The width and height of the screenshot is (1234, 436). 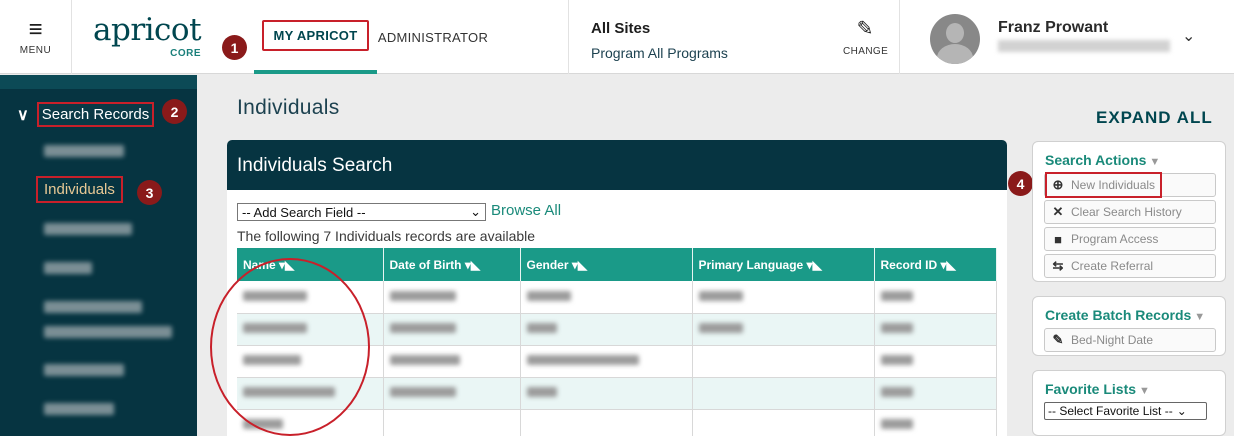 I want to click on page-title: Individuals, so click(x=288, y=107).